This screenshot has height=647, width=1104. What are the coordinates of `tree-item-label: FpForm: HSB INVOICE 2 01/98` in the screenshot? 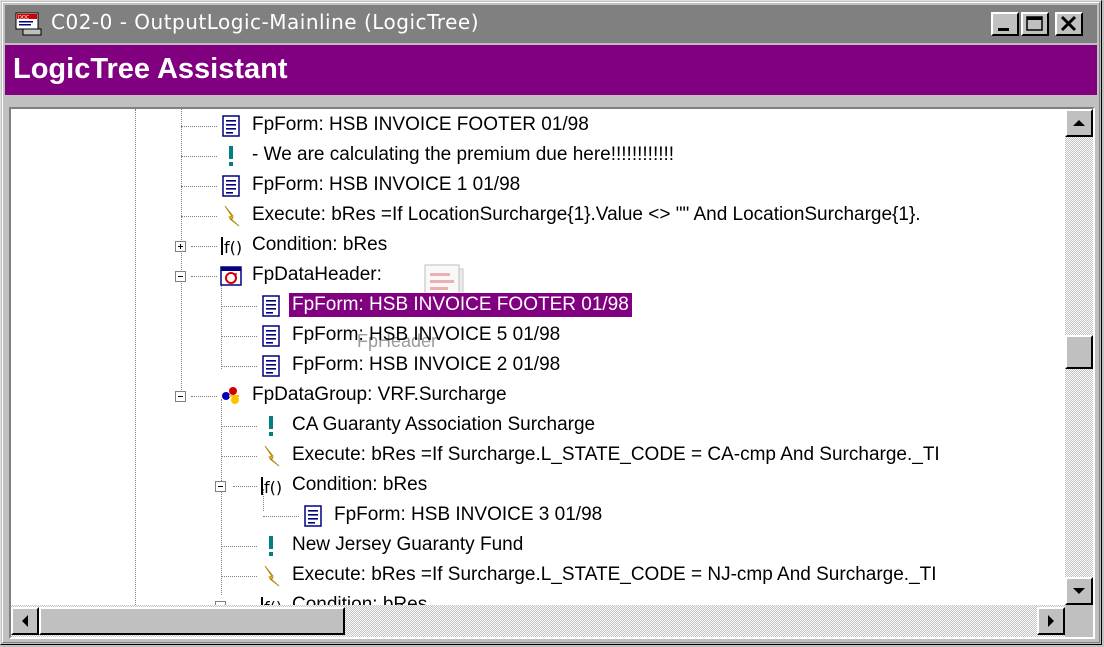 It's located at (426, 365).